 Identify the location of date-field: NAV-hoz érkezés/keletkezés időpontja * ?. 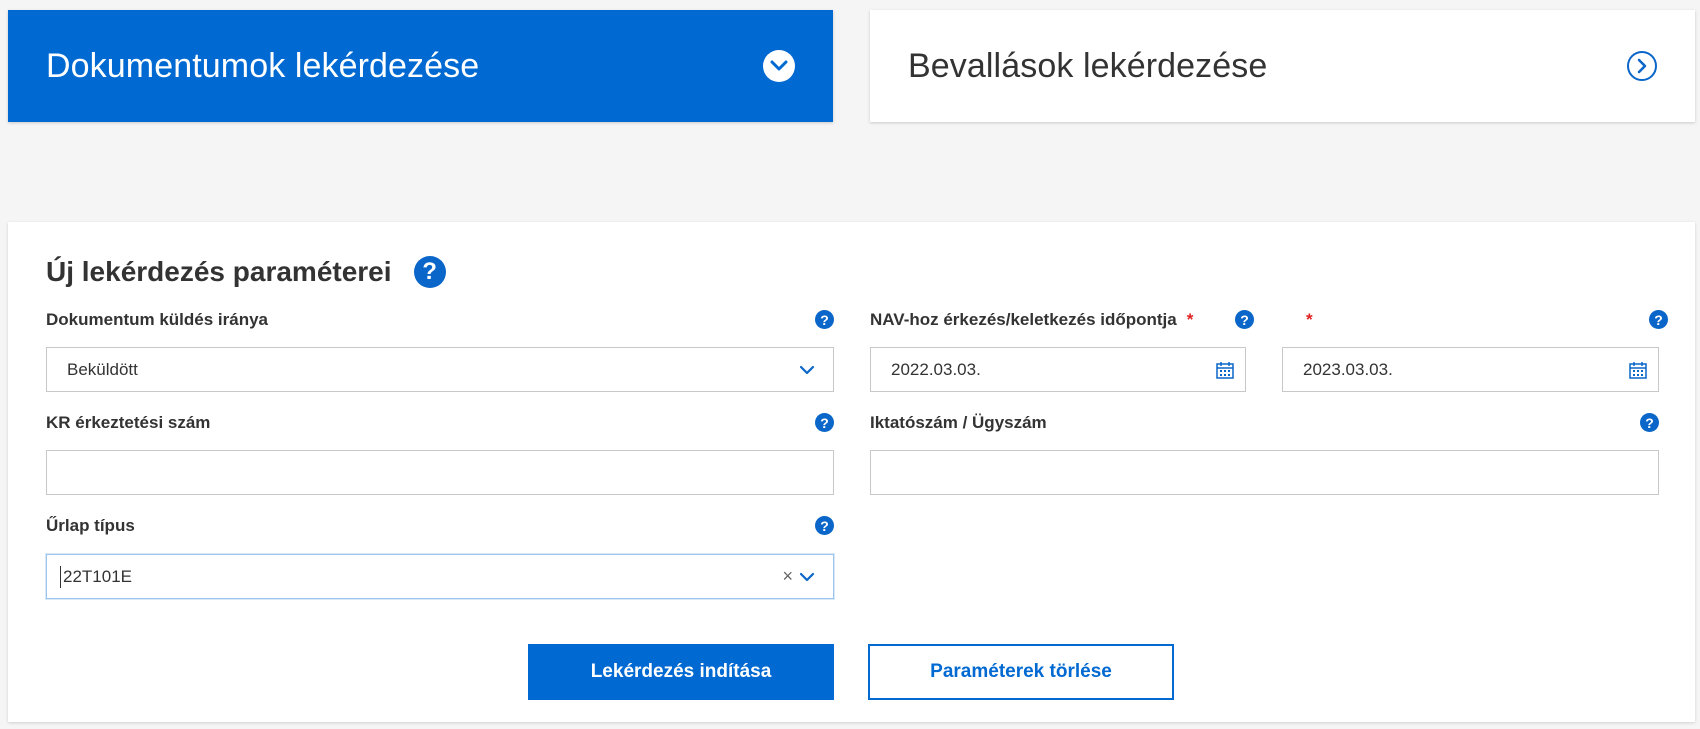
(1062, 320).